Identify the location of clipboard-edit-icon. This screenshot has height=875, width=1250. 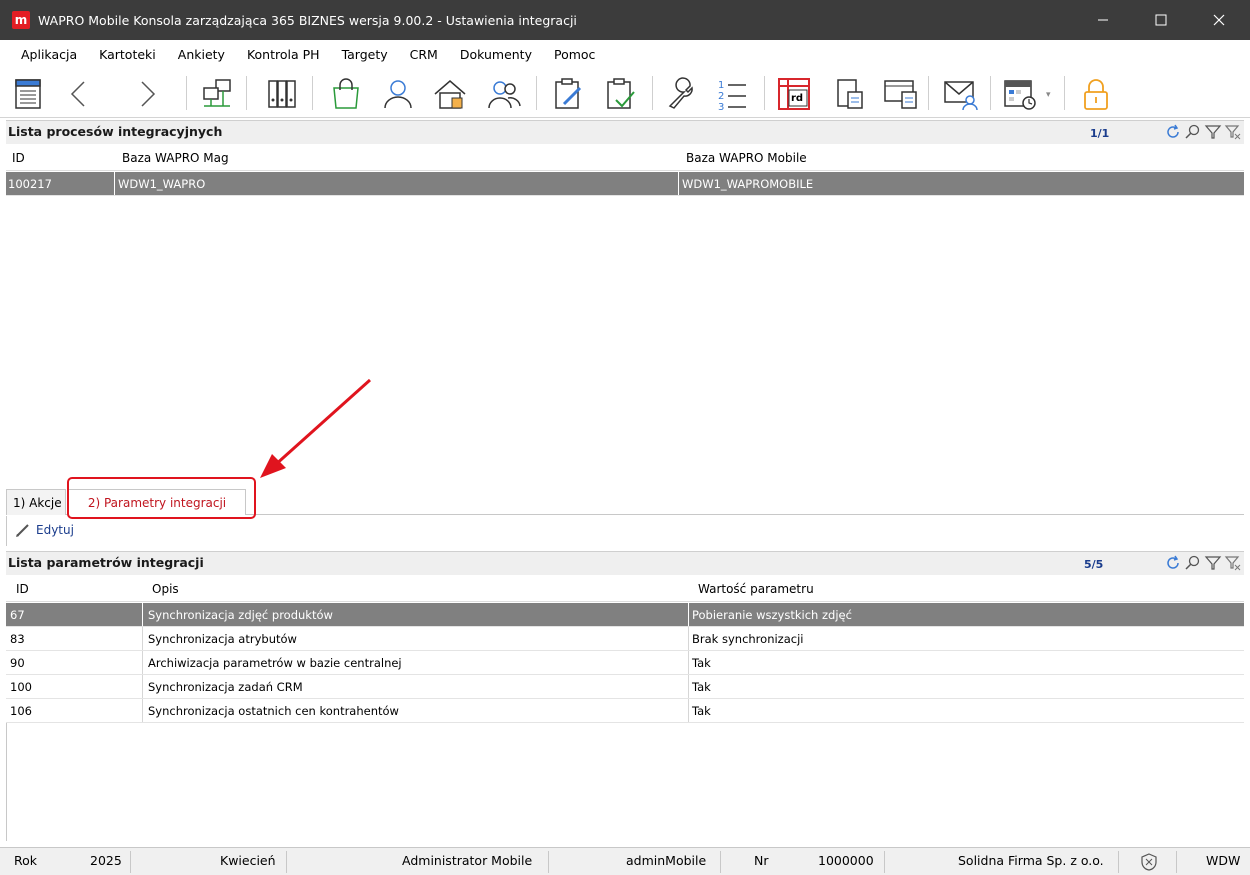
(568, 93).